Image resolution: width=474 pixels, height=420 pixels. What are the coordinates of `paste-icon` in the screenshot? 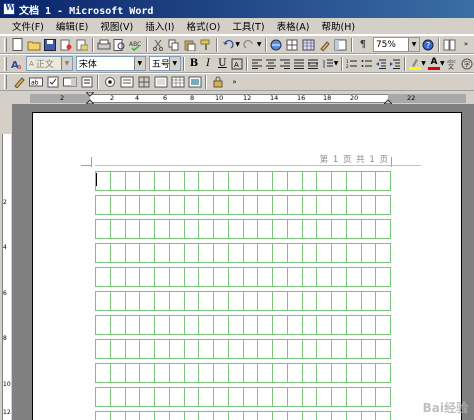 It's located at (189, 45).